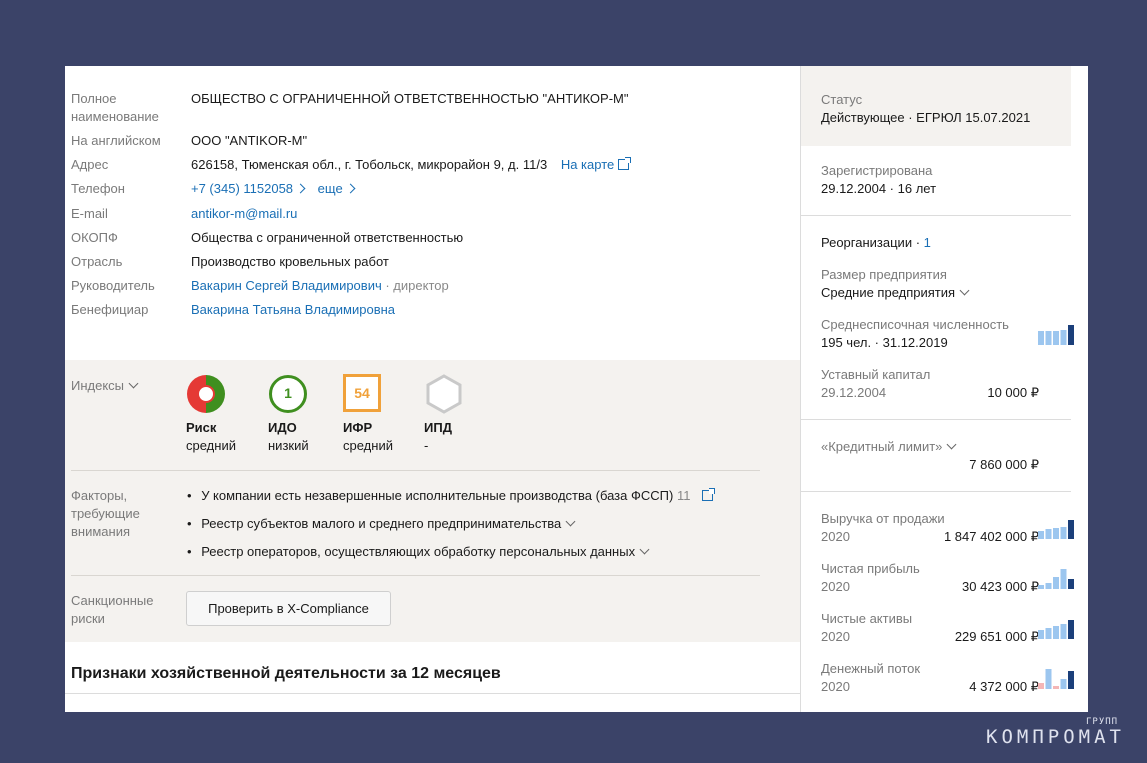 This screenshot has height=763, width=1147. I want to click on finance-label: Денежный поток, so click(871, 668).